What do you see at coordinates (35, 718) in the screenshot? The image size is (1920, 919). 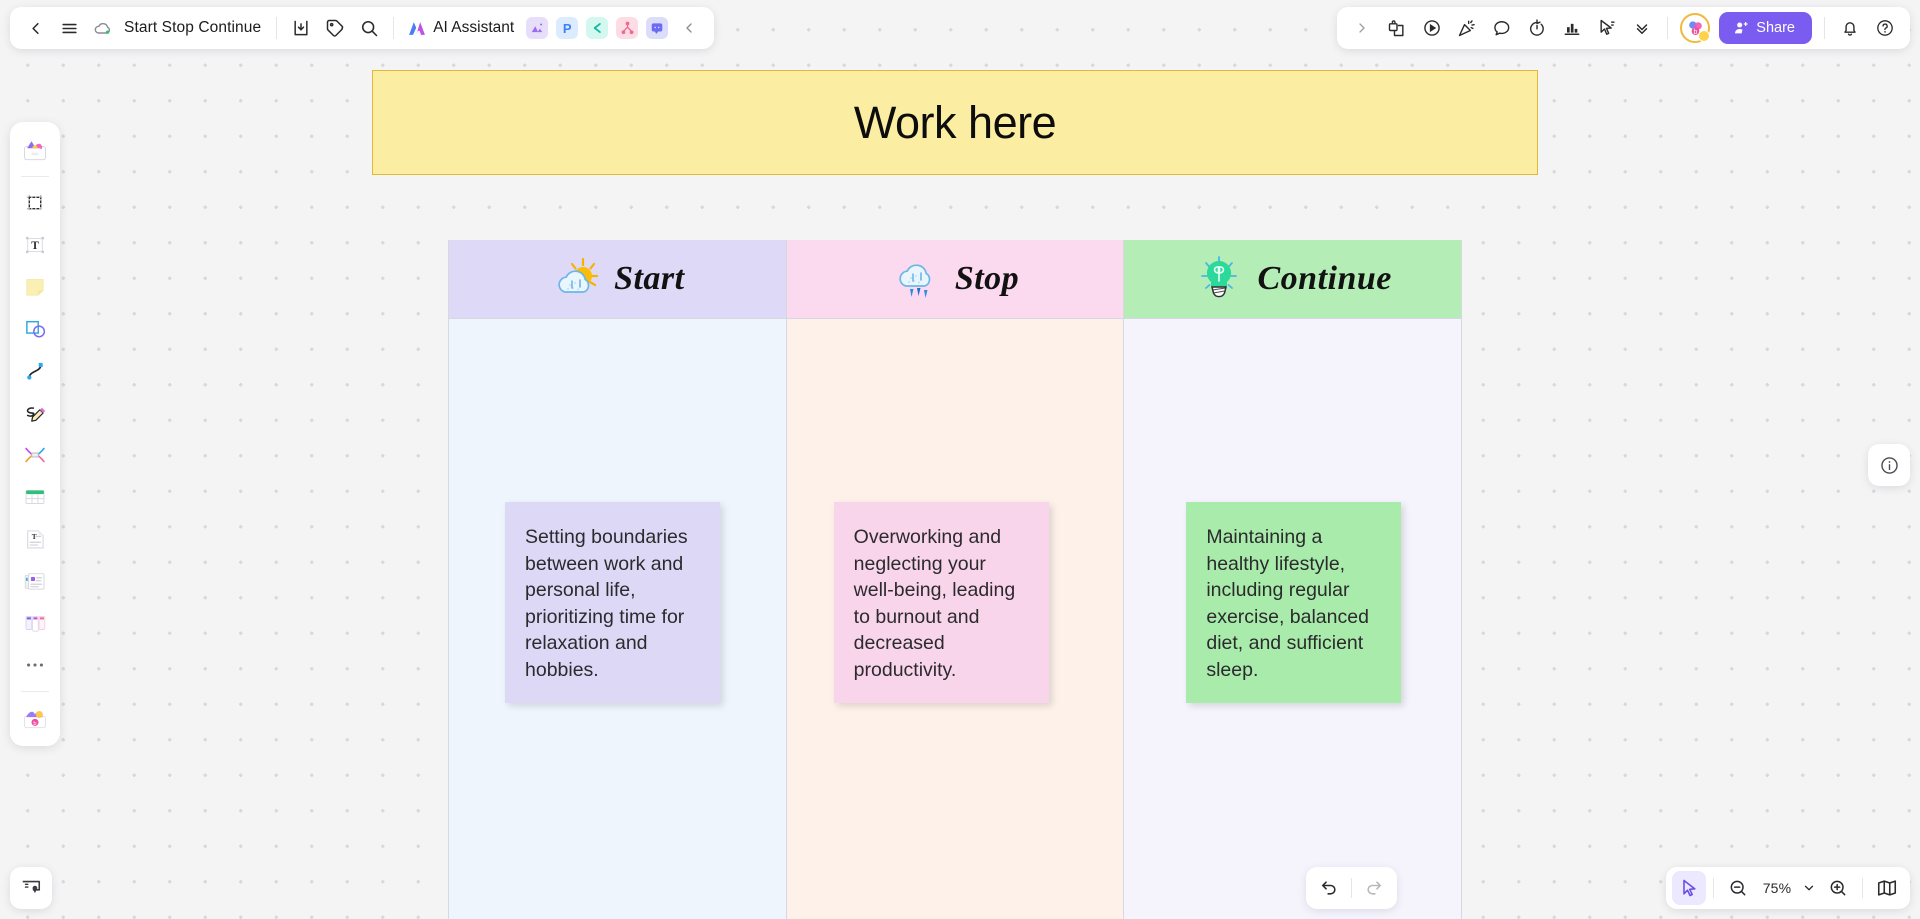 I see `sidebar-item-ai-gen: b` at bounding box center [35, 718].